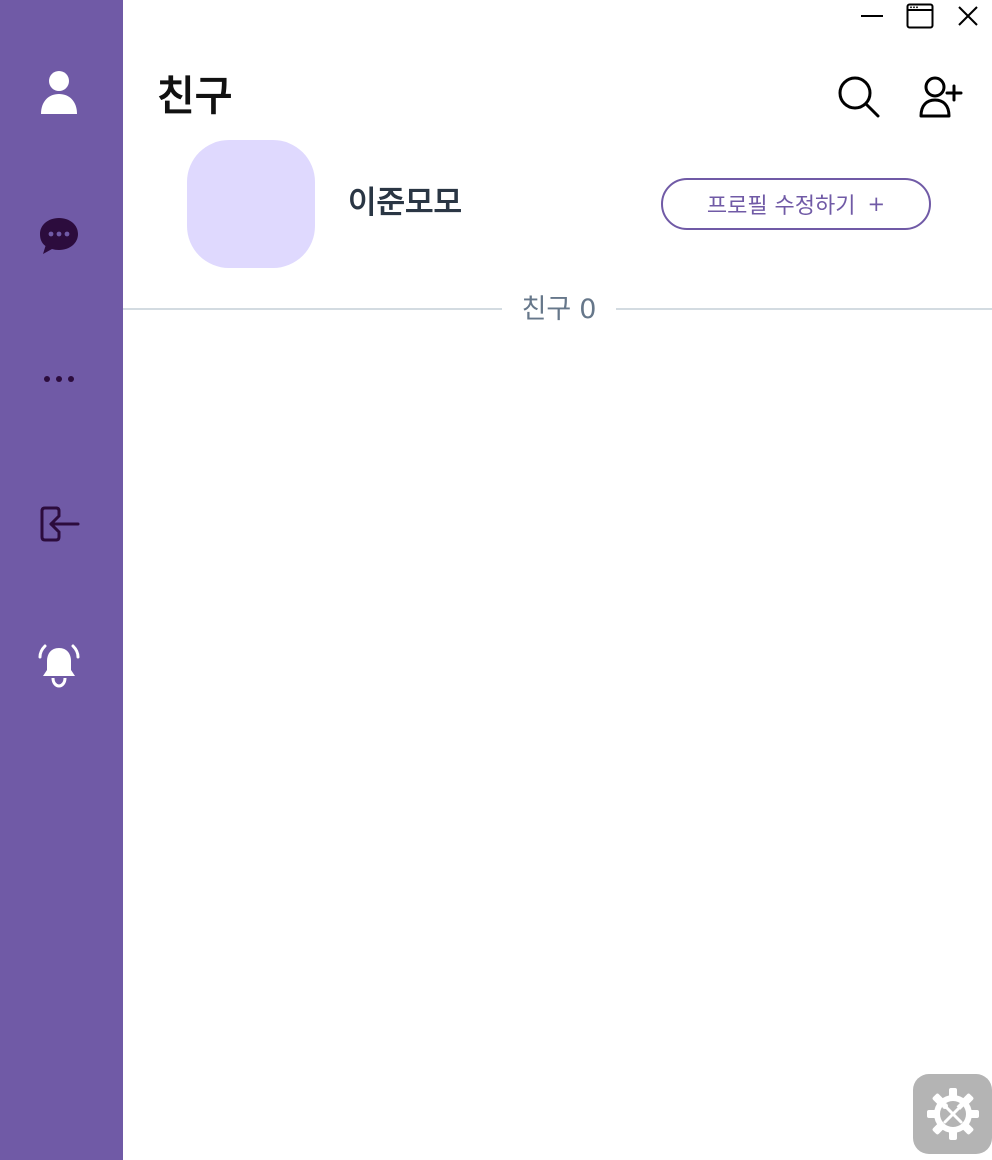  I want to click on window-controls, so click(920, 16).